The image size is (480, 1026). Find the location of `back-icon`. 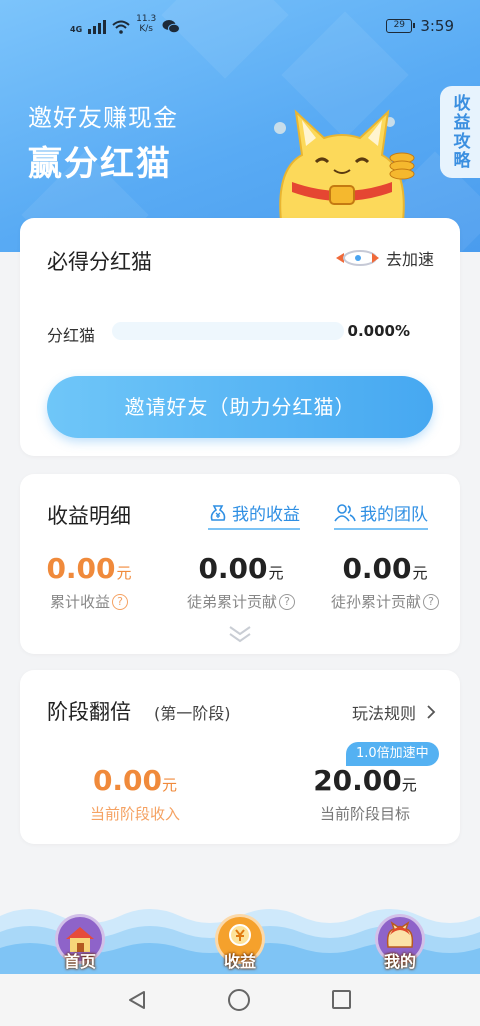

back-icon is located at coordinates (137, 1000).